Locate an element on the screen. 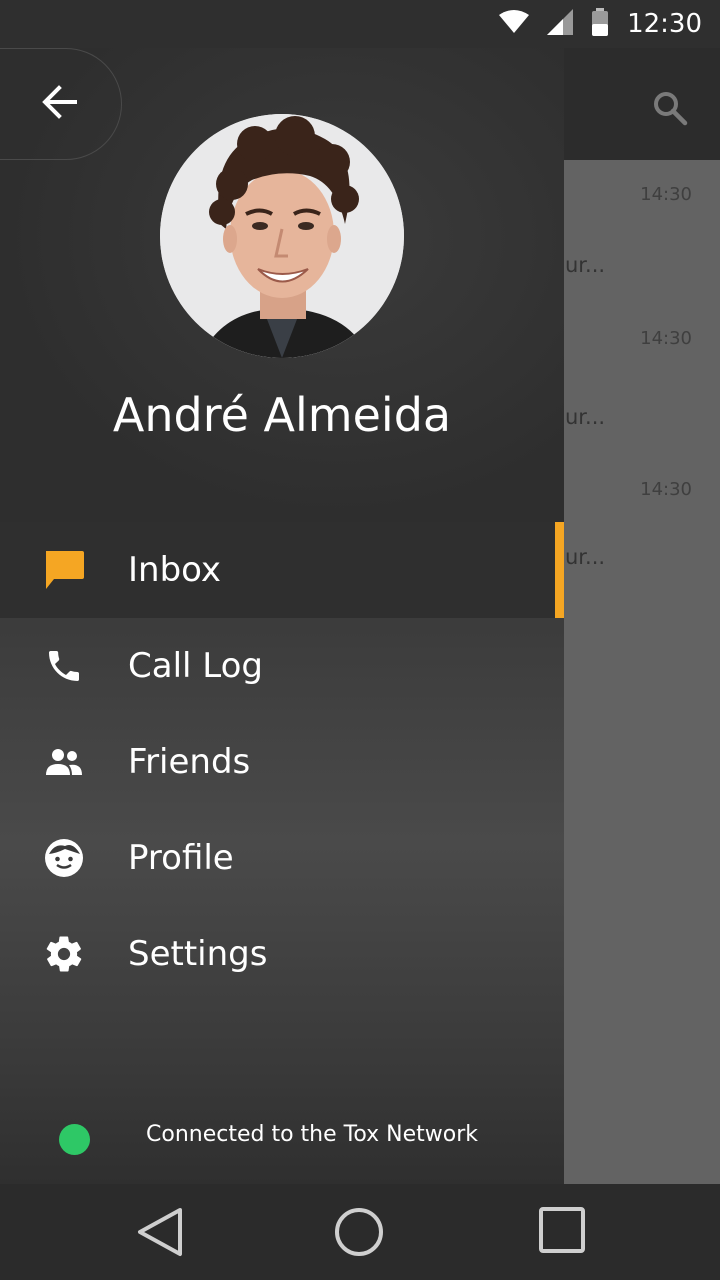 The image size is (720, 1280). gear-icon is located at coordinates (64, 954).